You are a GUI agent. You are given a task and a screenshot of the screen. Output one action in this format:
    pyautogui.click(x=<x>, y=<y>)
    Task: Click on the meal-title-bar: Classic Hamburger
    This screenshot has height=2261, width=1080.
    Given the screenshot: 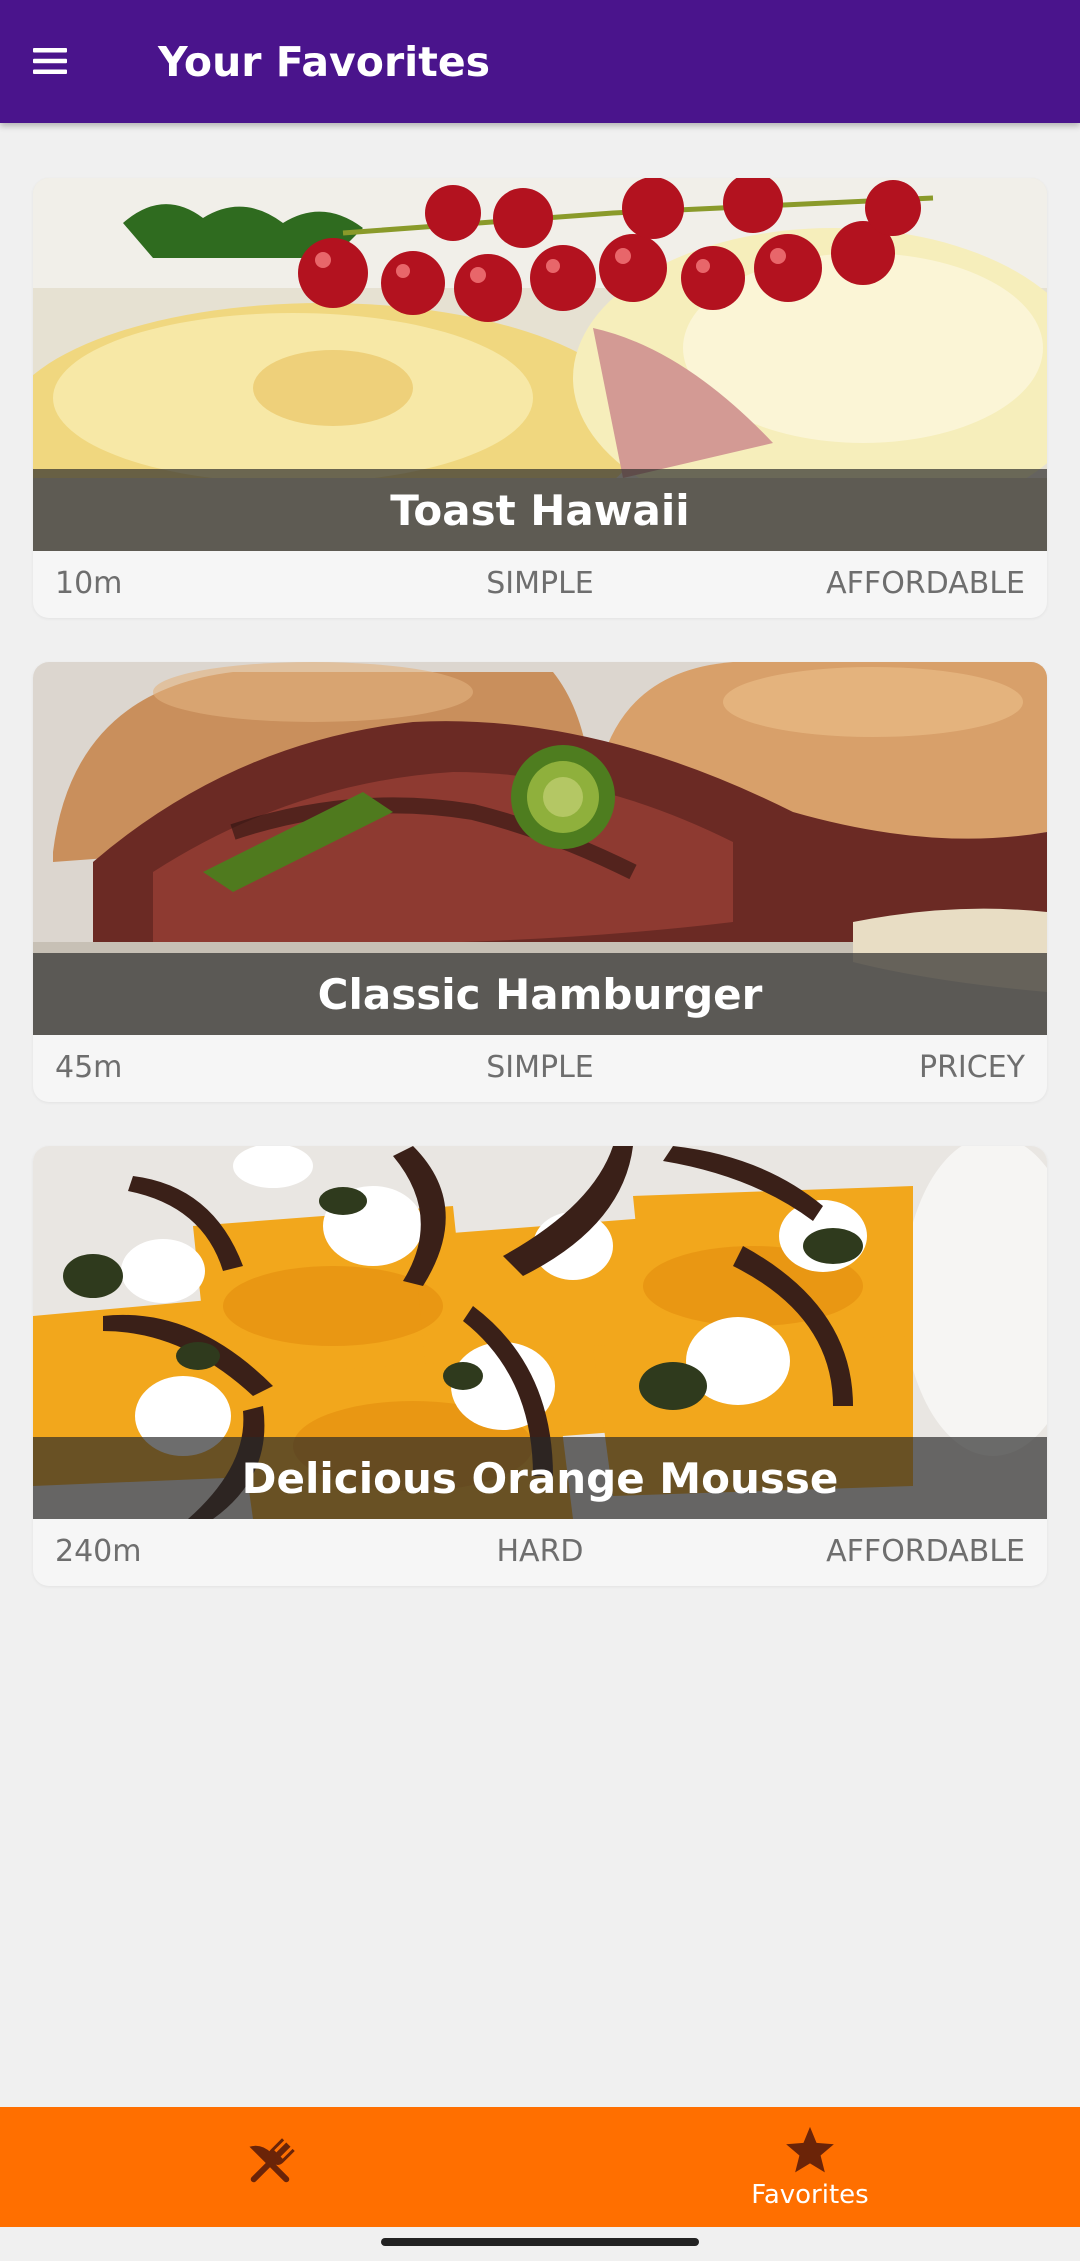 What is the action you would take?
    pyautogui.click(x=540, y=994)
    